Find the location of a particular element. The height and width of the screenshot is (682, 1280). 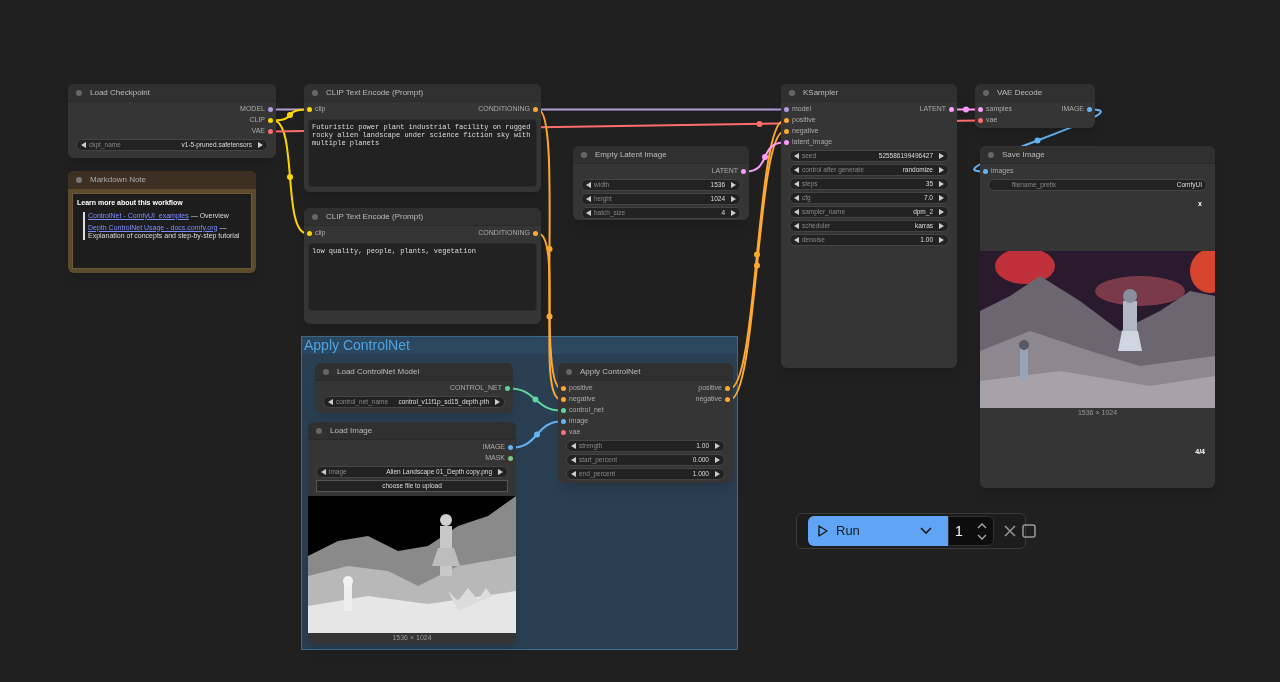

node-title-bar: VAE Decode is located at coordinates (1035, 93).